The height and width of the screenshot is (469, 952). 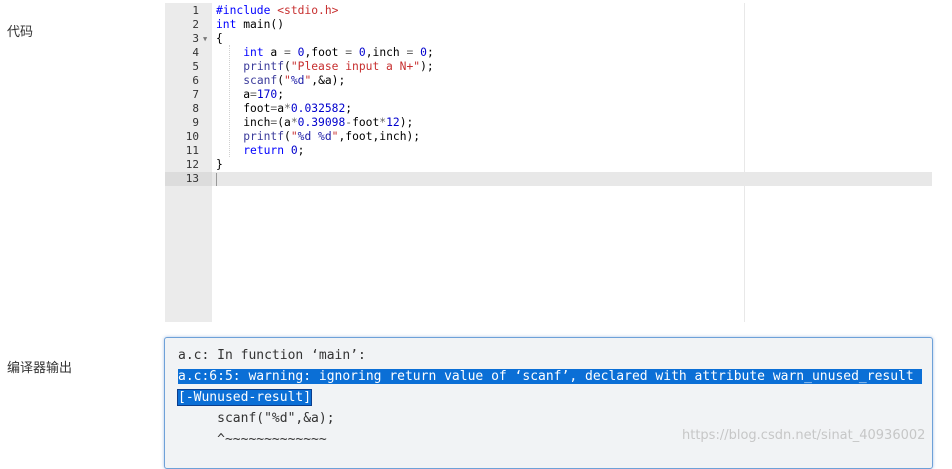 I want to click on code-line: 8 foot=a*0.032582;, so click(x=548, y=109).